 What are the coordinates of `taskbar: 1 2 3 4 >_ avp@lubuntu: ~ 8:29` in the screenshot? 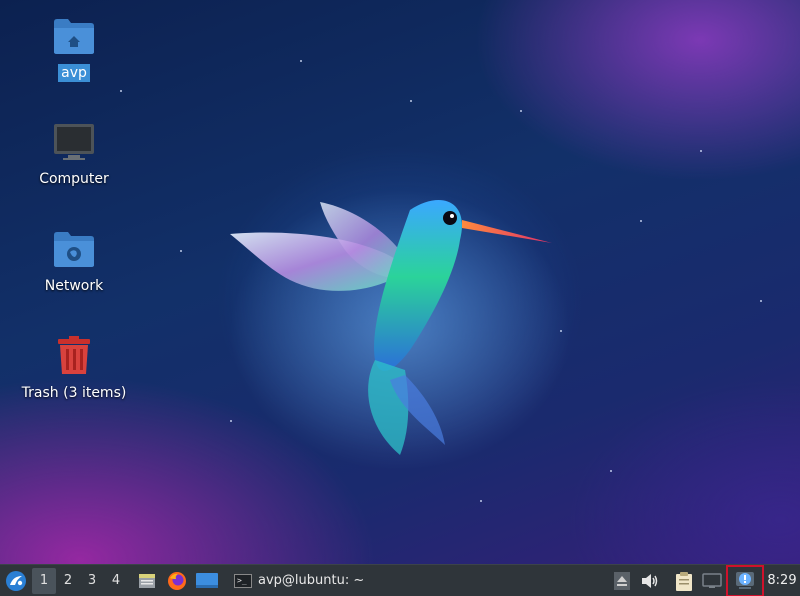 It's located at (400, 580).